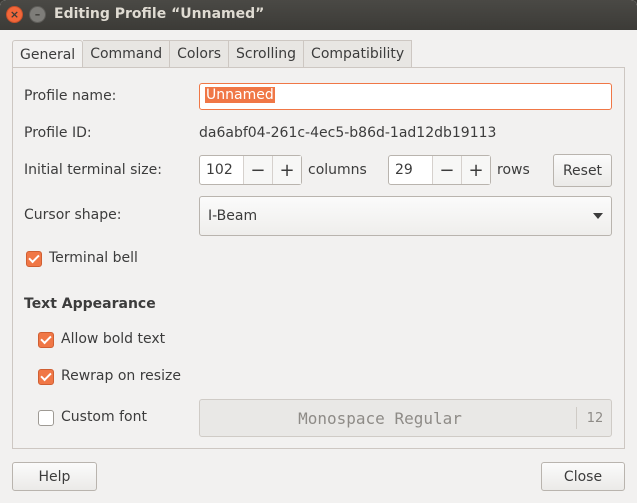 This screenshot has width=637, height=503. Describe the element at coordinates (380, 418) in the screenshot. I see `font-name: Monospace Regular` at that location.